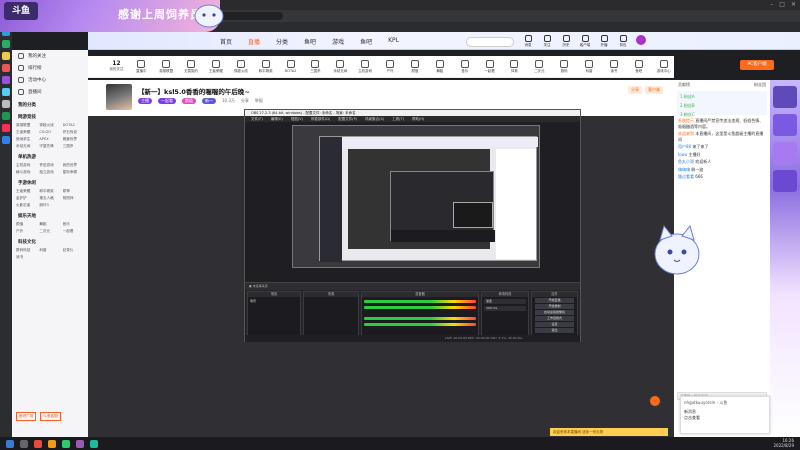  I want to click on sidebar-link: 读书, so click(26, 257).